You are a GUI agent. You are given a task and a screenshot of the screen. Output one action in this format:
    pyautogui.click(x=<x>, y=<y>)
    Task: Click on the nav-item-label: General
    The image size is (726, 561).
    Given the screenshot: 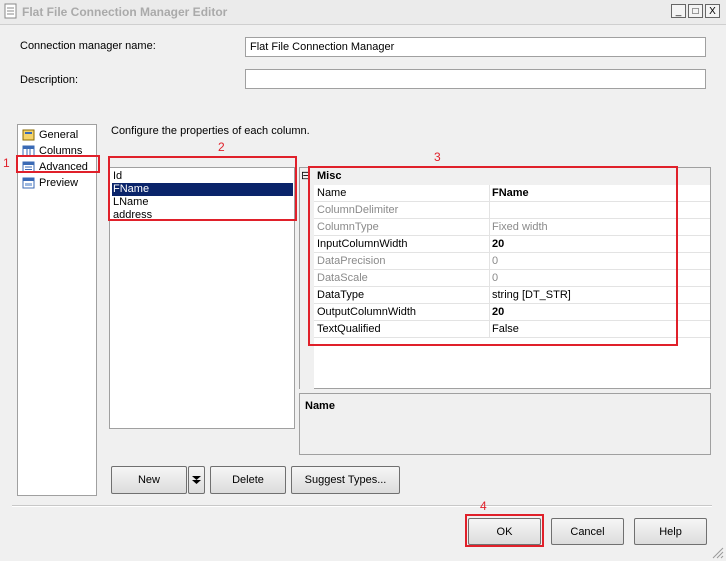 What is the action you would take?
    pyautogui.click(x=59, y=134)
    